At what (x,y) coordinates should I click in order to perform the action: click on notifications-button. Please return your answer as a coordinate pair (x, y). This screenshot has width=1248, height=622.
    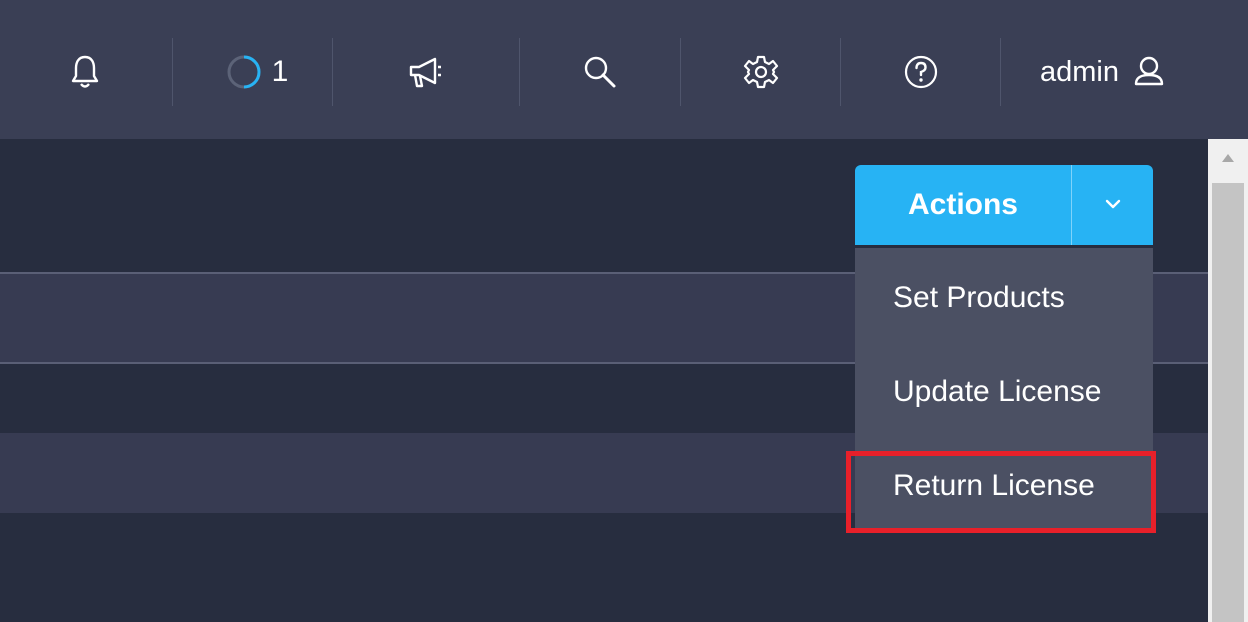
    Looking at the image, I should click on (85, 72).